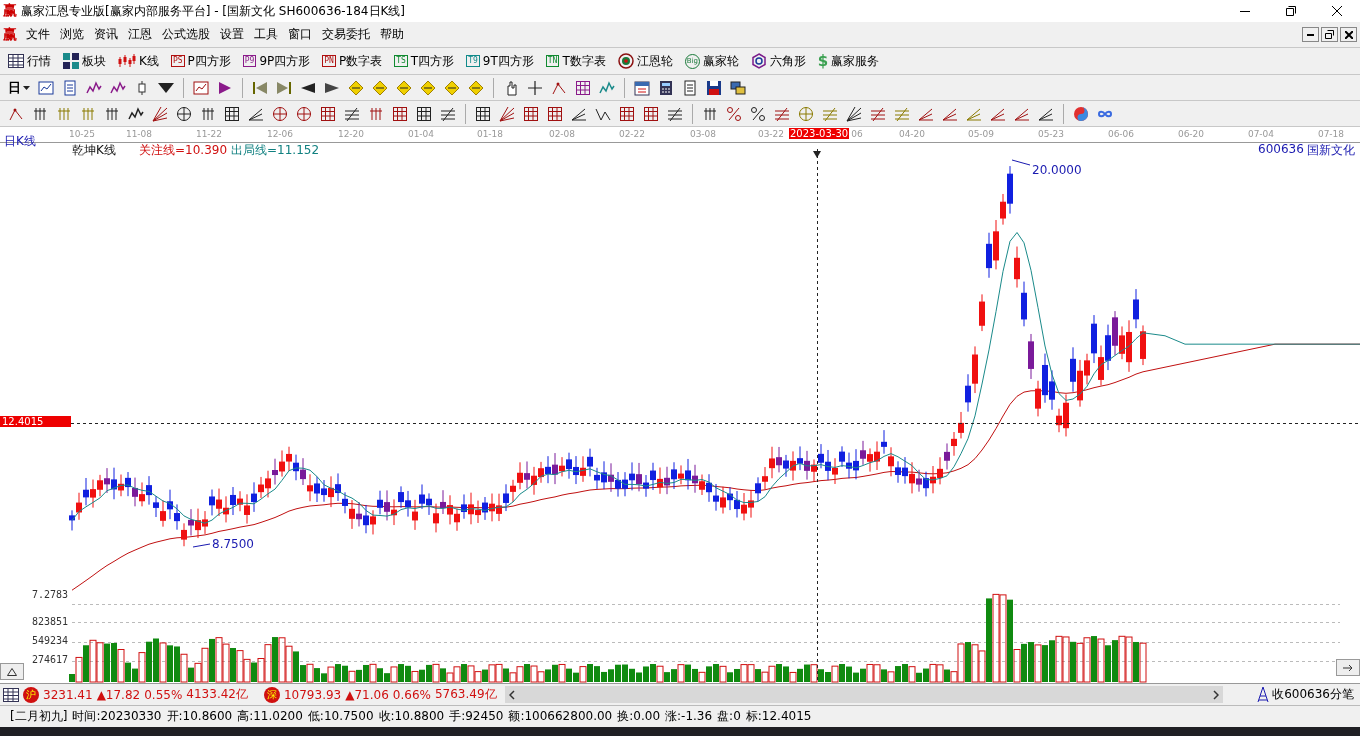 The image size is (1360, 736). I want to click on toolbar-button: PN P数字表, so click(352, 61).